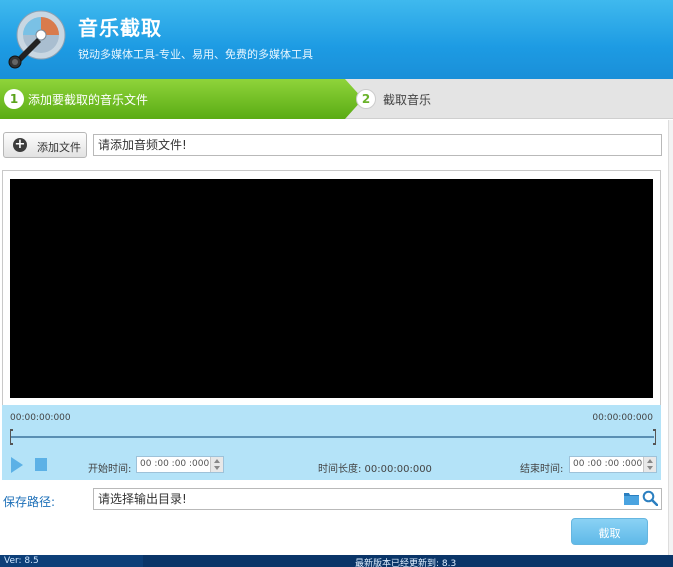 This screenshot has width=673, height=567. Describe the element at coordinates (59, 147) in the screenshot. I see `add-file-label: 添加文件` at that location.